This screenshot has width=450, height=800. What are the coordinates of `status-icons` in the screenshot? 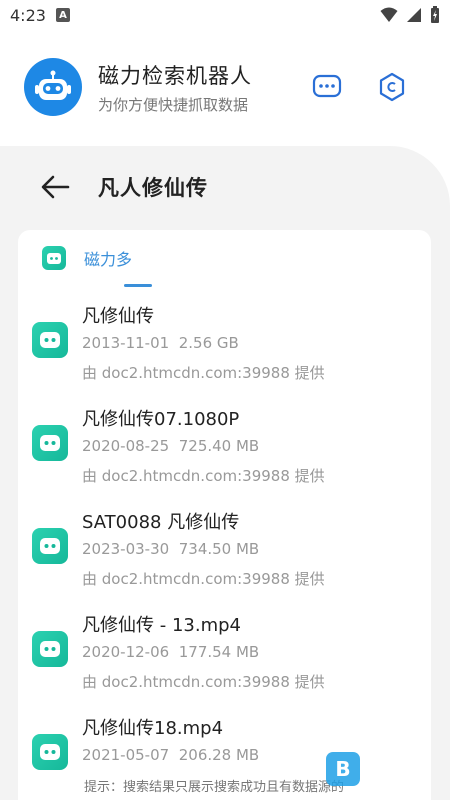 It's located at (410, 15).